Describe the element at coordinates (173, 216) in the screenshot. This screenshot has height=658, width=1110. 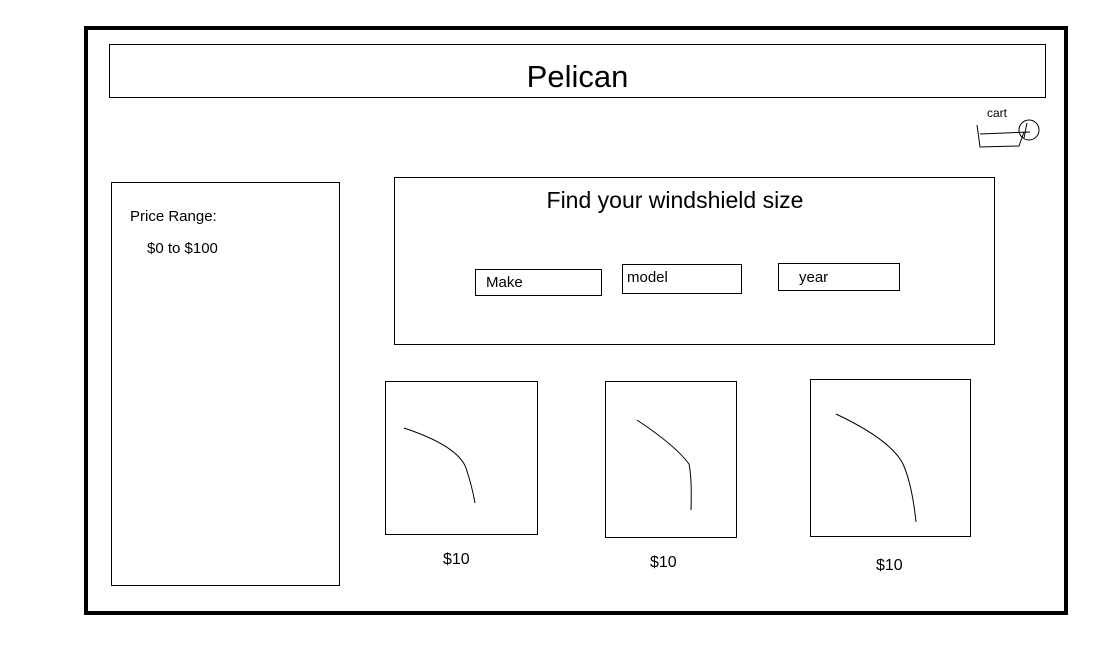
I see `price-range-label: Price Range:` at that location.